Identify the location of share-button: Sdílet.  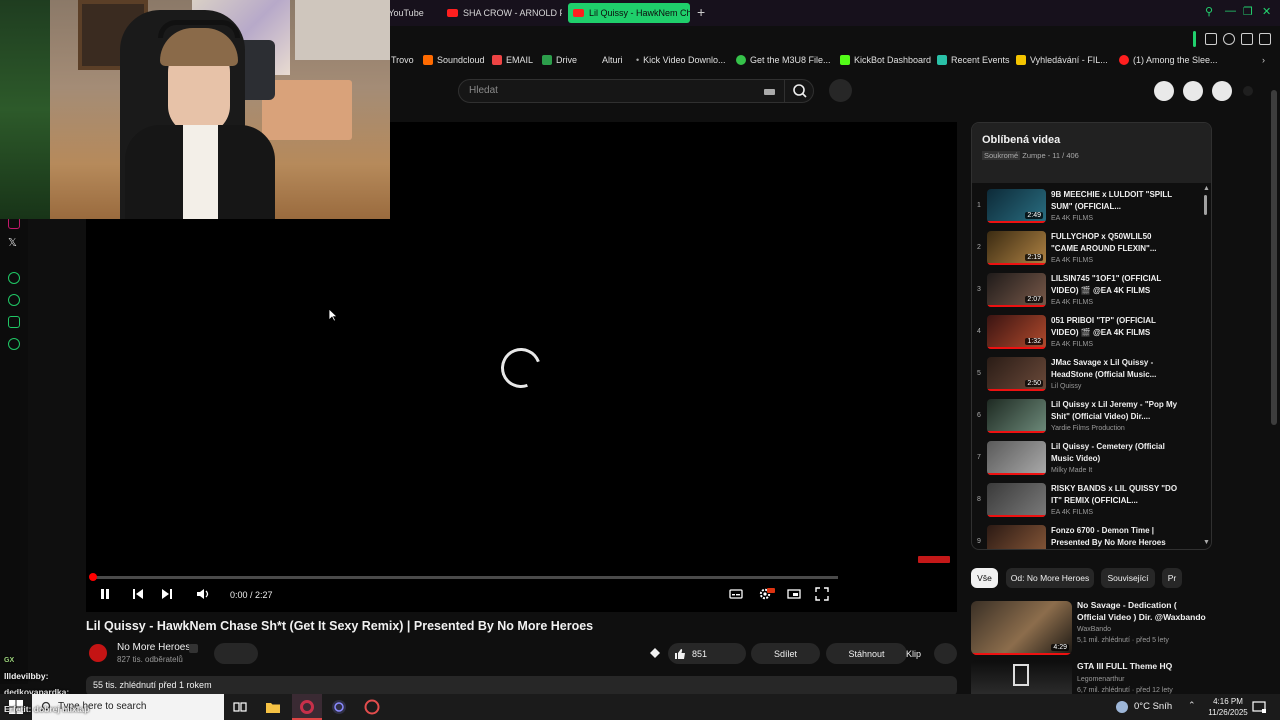
(785, 653).